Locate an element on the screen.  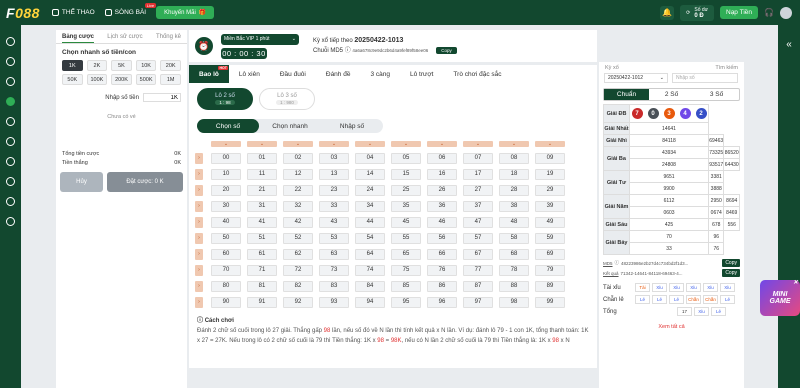
tab-game-type: Đầu đuôi is located at coordinates (293, 74).